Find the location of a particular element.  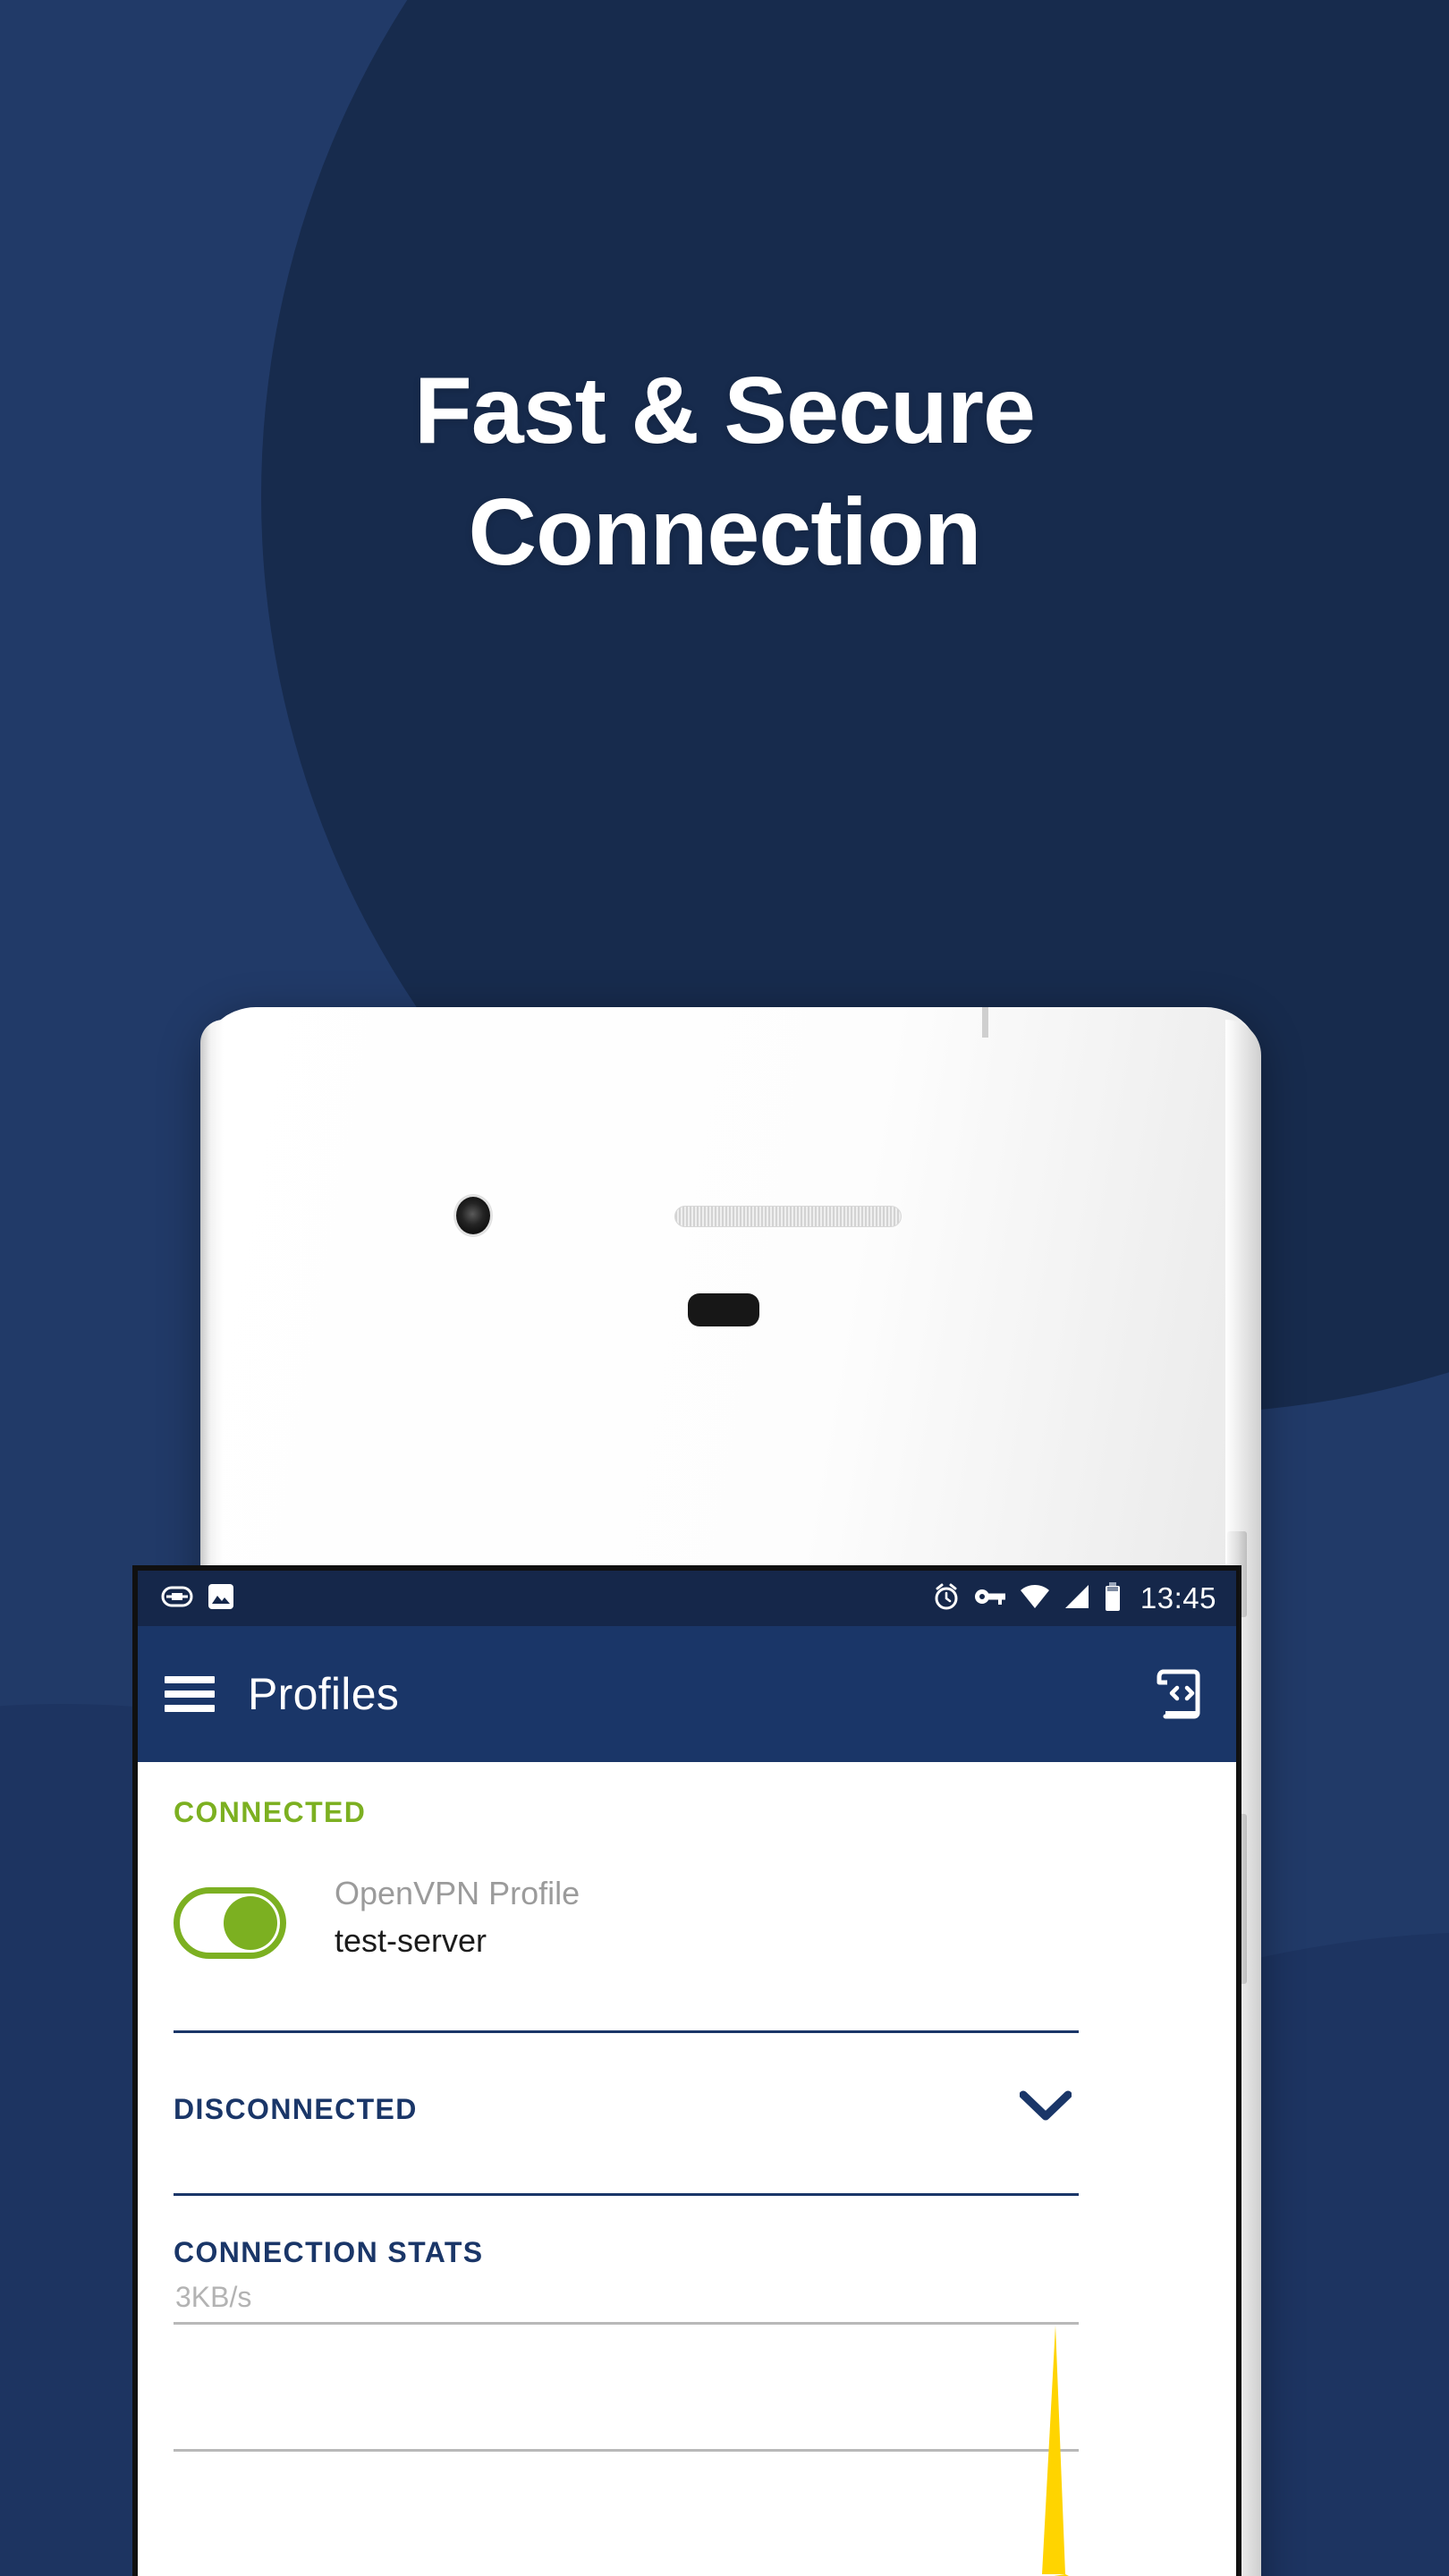

section-header-connected: CONNECTED is located at coordinates (270, 1812).